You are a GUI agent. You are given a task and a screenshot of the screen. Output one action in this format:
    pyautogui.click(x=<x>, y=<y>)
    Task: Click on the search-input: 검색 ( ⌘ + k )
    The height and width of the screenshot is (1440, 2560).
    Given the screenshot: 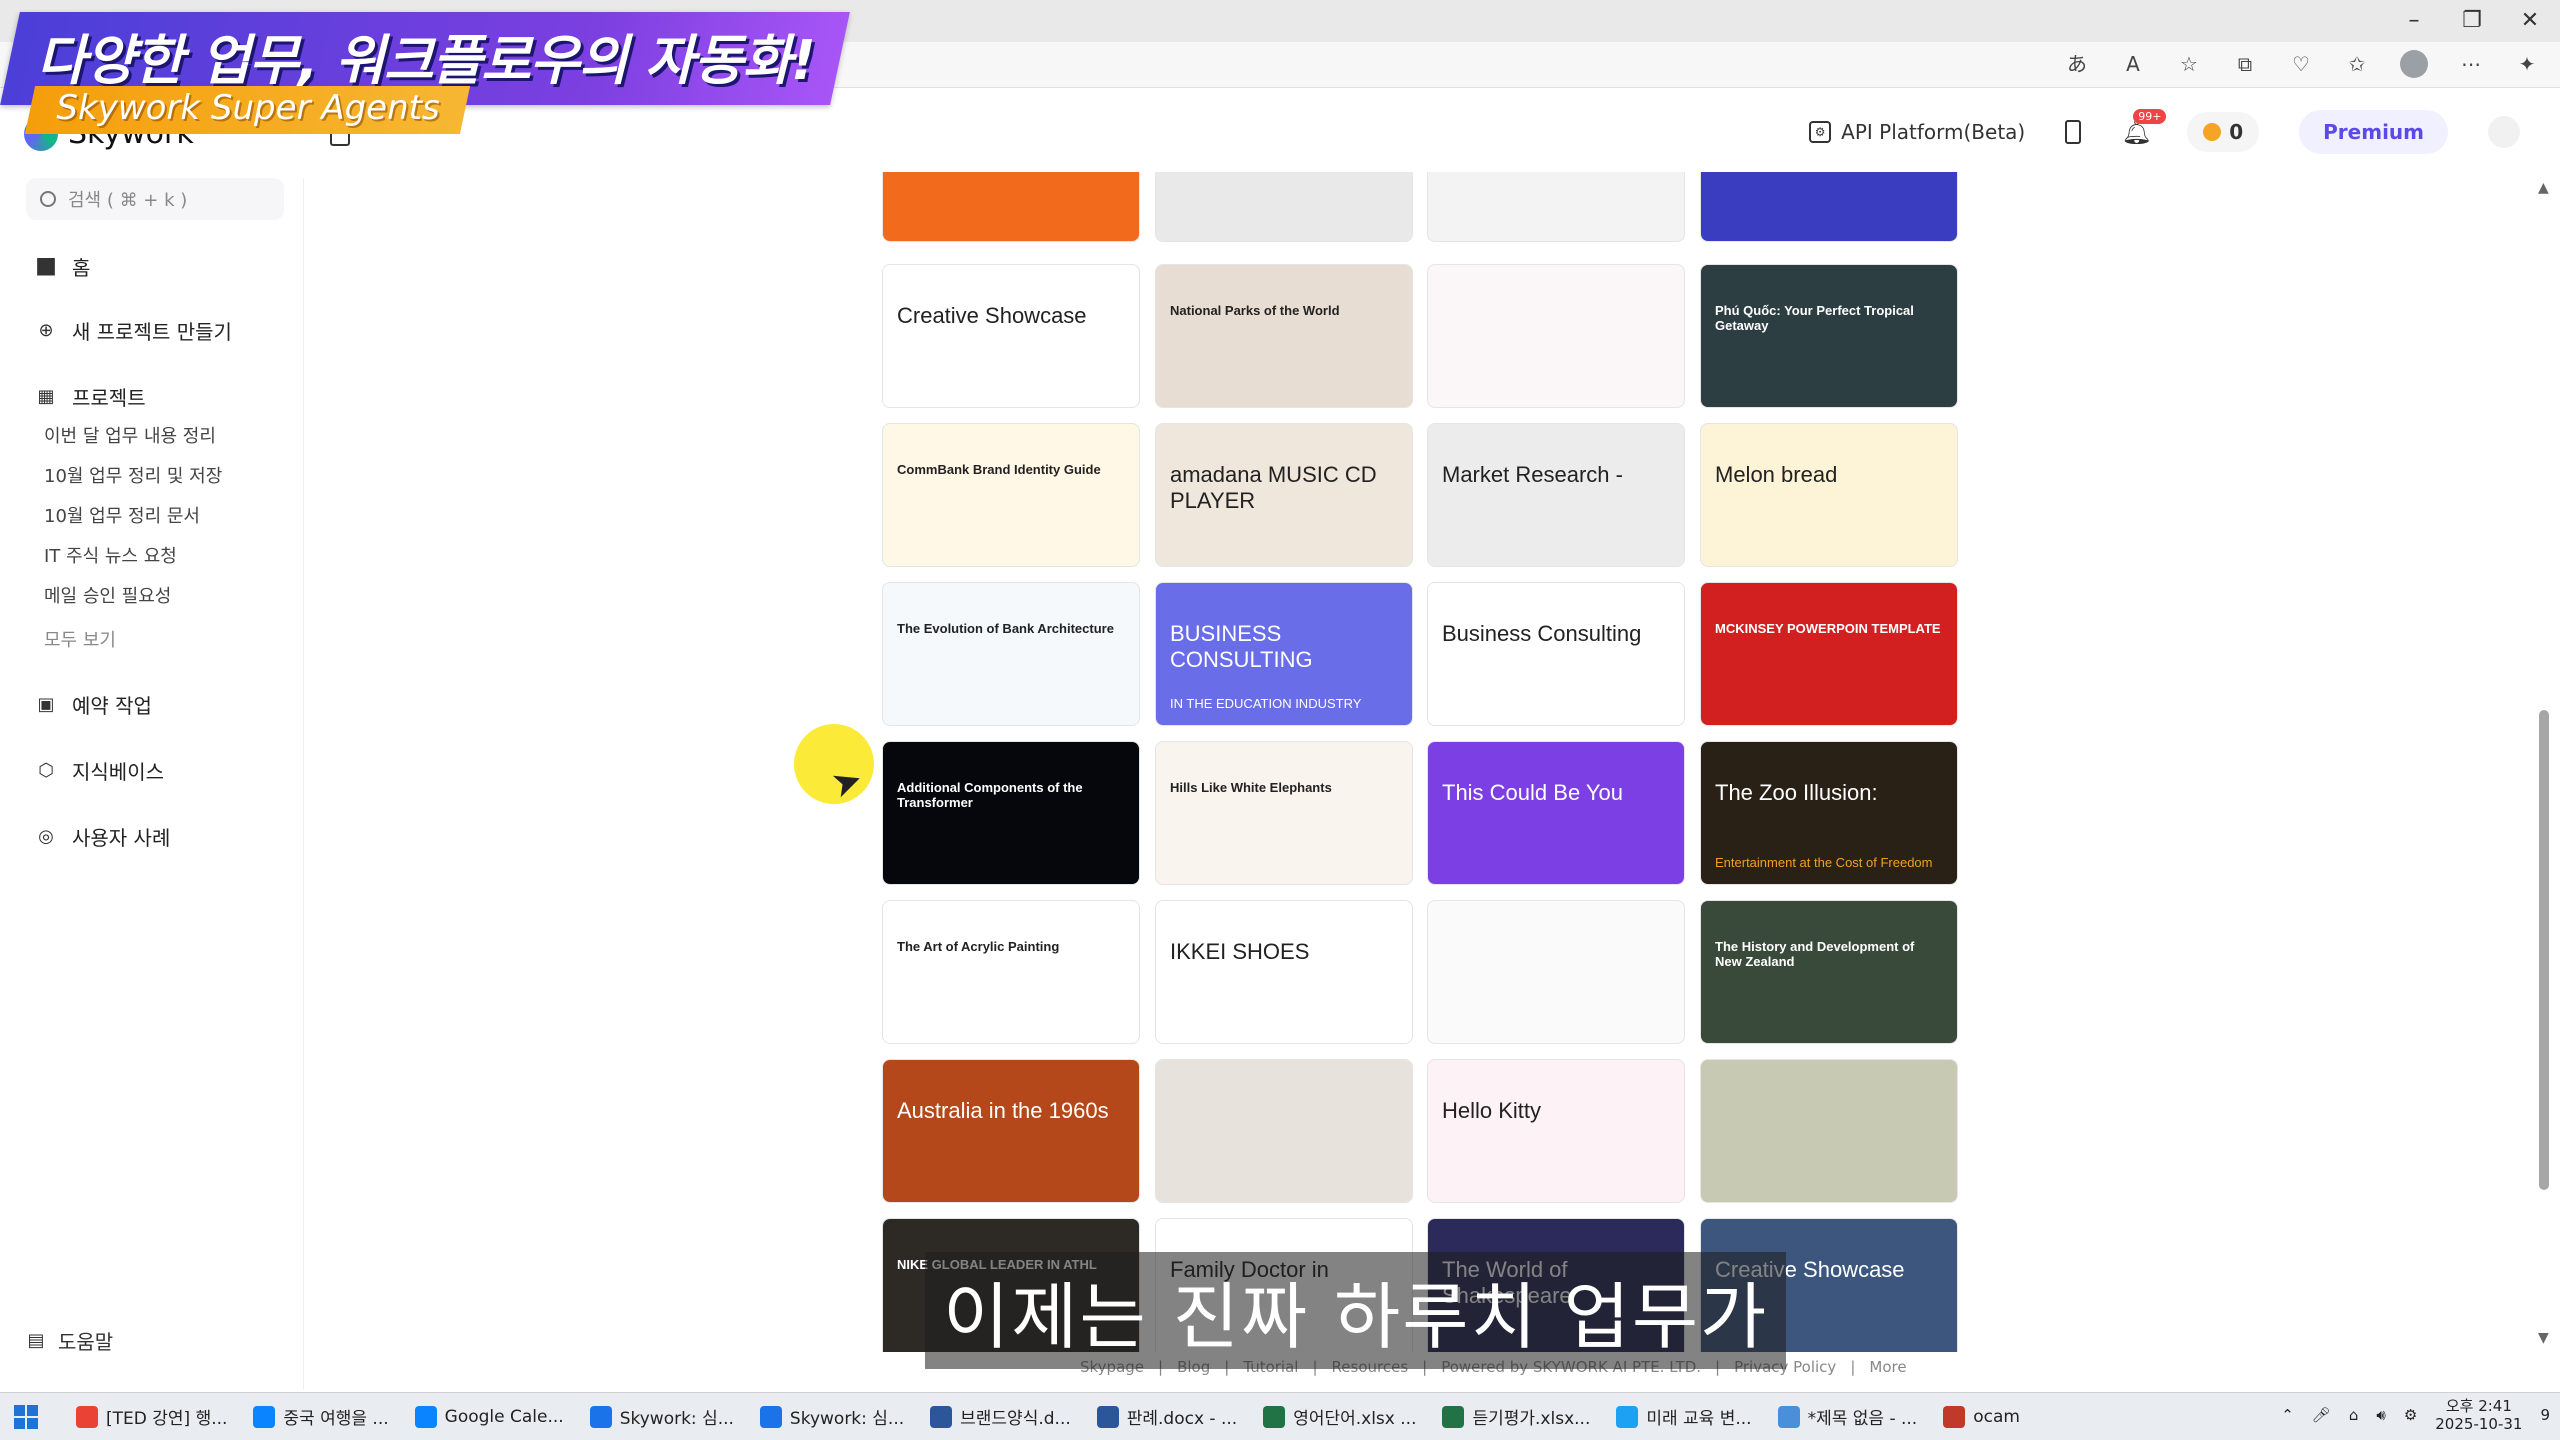 What is the action you would take?
    pyautogui.click(x=155, y=199)
    